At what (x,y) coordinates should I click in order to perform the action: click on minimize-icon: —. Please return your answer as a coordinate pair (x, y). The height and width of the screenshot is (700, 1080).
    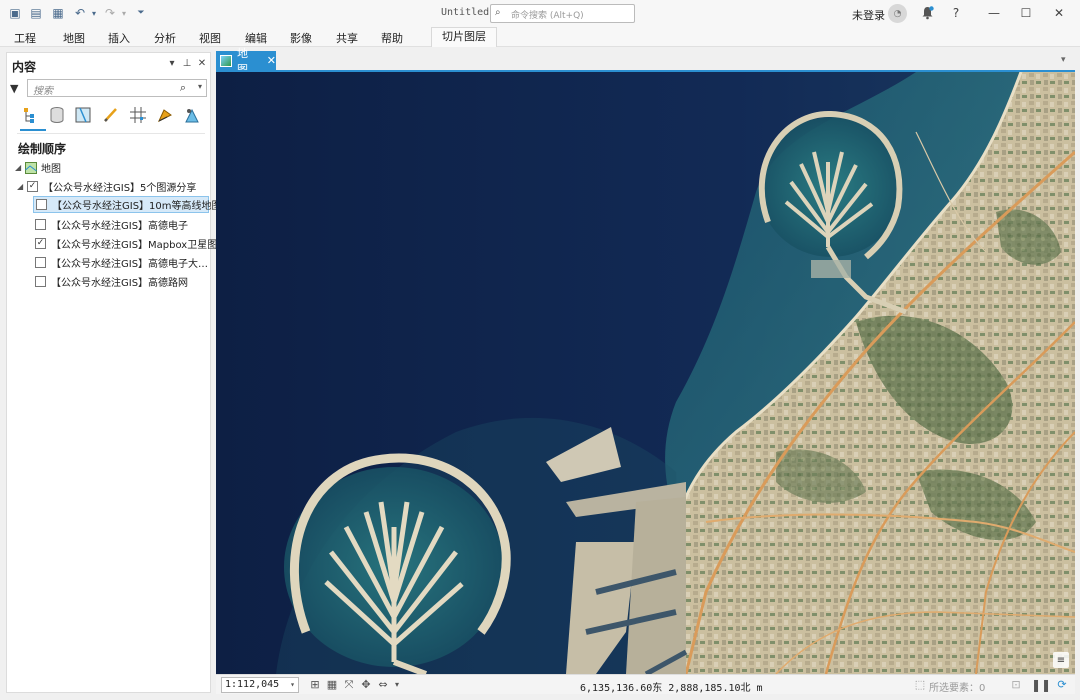
    Looking at the image, I should click on (994, 13).